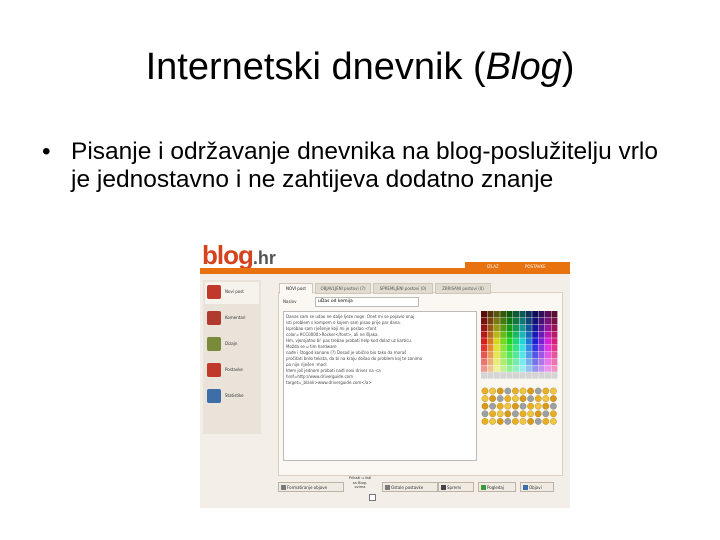 Image resolution: width=720 pixels, height=540 pixels. I want to click on tab-saved: SPREMLJENI postovi (0), so click(403, 288).